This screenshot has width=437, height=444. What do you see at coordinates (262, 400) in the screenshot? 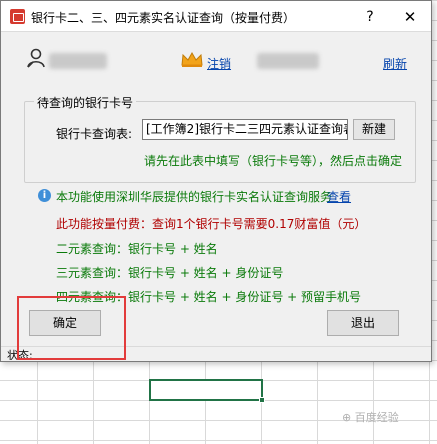
I see `fill-handle` at bounding box center [262, 400].